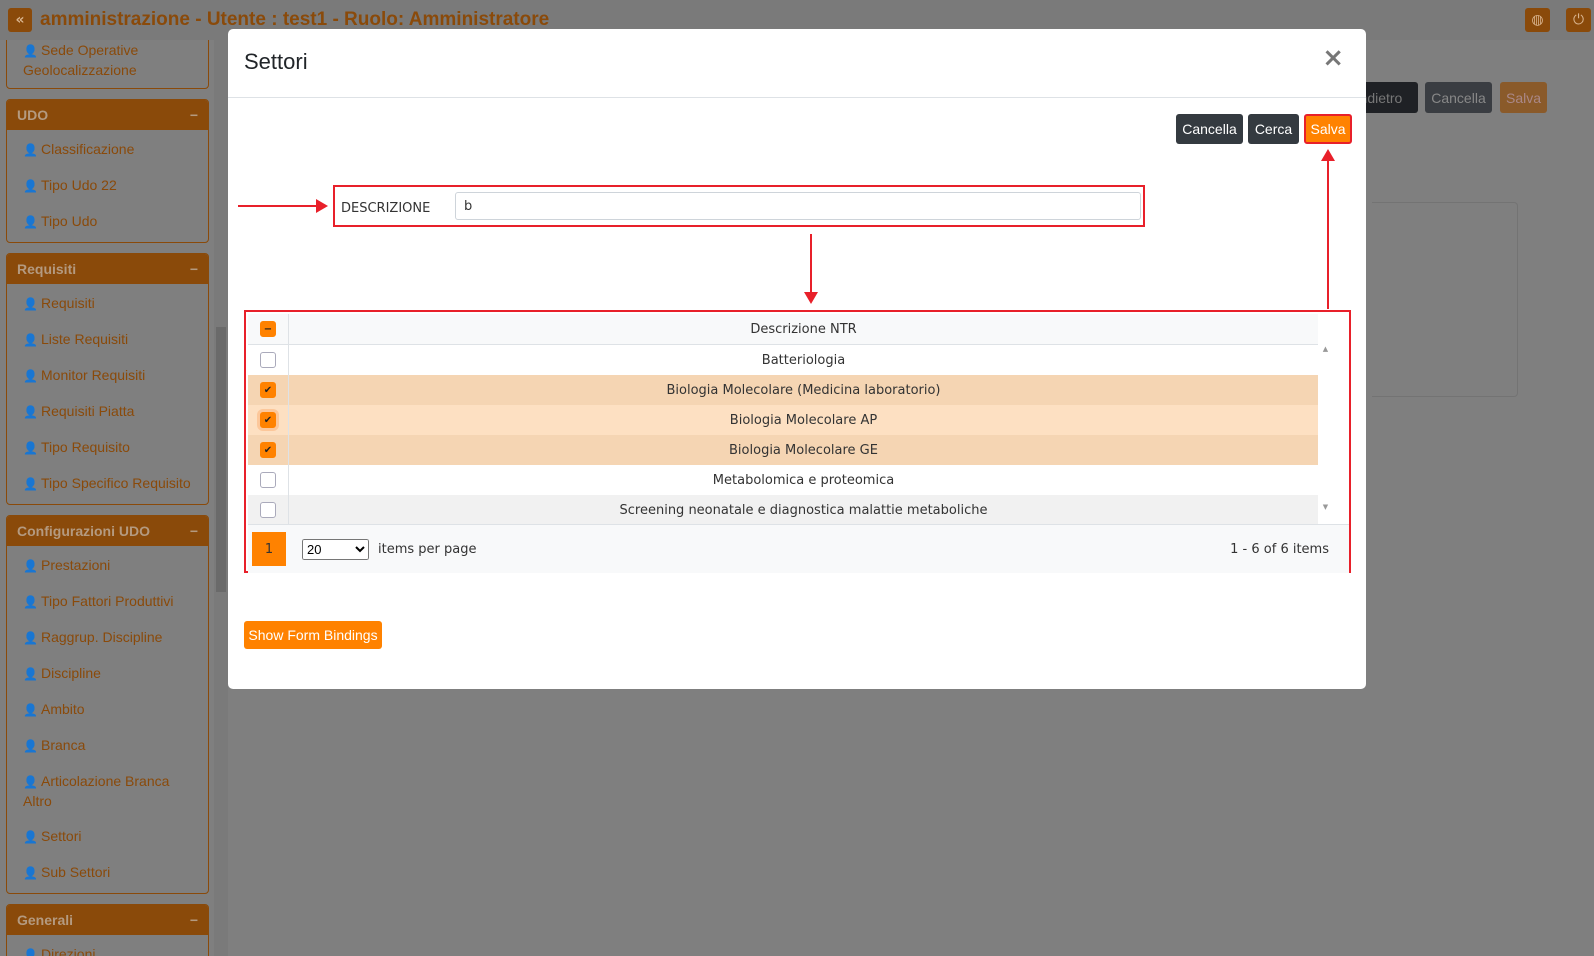  I want to click on grid-scrollbar: ▲ ▼, so click(1325, 434).